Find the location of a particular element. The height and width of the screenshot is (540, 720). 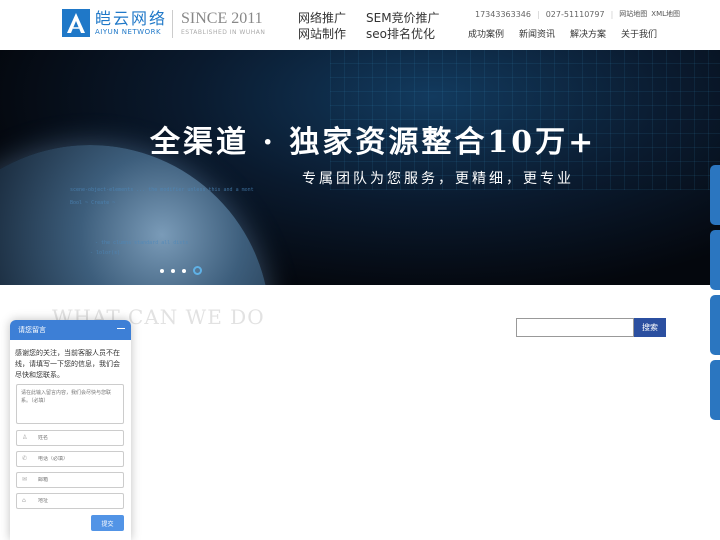

chat-header: 请您留言 is located at coordinates (70, 330).